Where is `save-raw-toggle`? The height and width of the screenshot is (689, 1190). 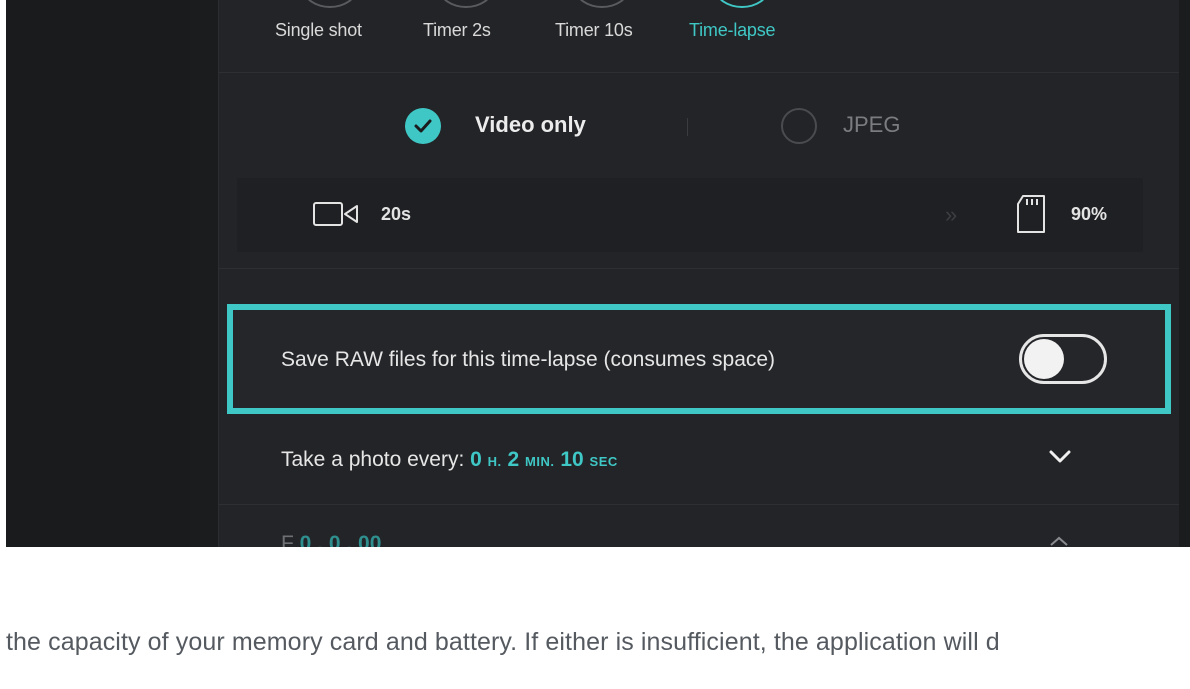
save-raw-toggle is located at coordinates (1063, 359).